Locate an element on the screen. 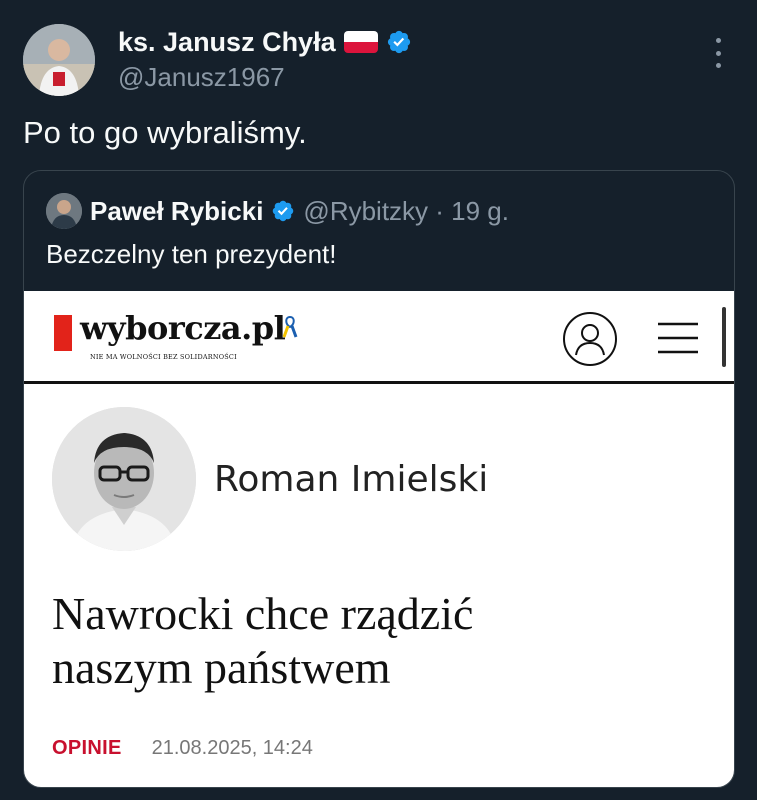 This screenshot has height=800, width=757. scrollbar is located at coordinates (724, 337).